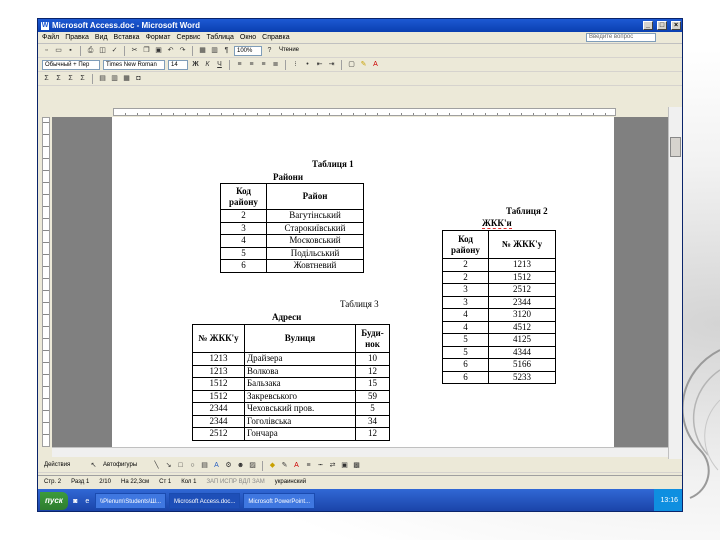  I want to click on table-cell: Закревського, so click(300, 396).